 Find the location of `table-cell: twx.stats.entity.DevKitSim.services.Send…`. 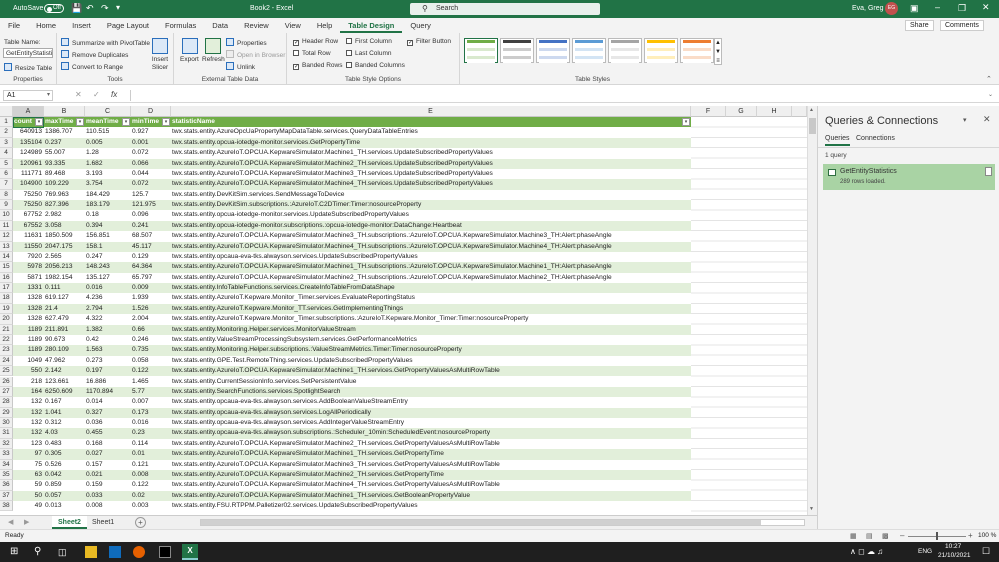

table-cell: twx.stats.entity.DevKitSim.services.Send… is located at coordinates (431, 195).